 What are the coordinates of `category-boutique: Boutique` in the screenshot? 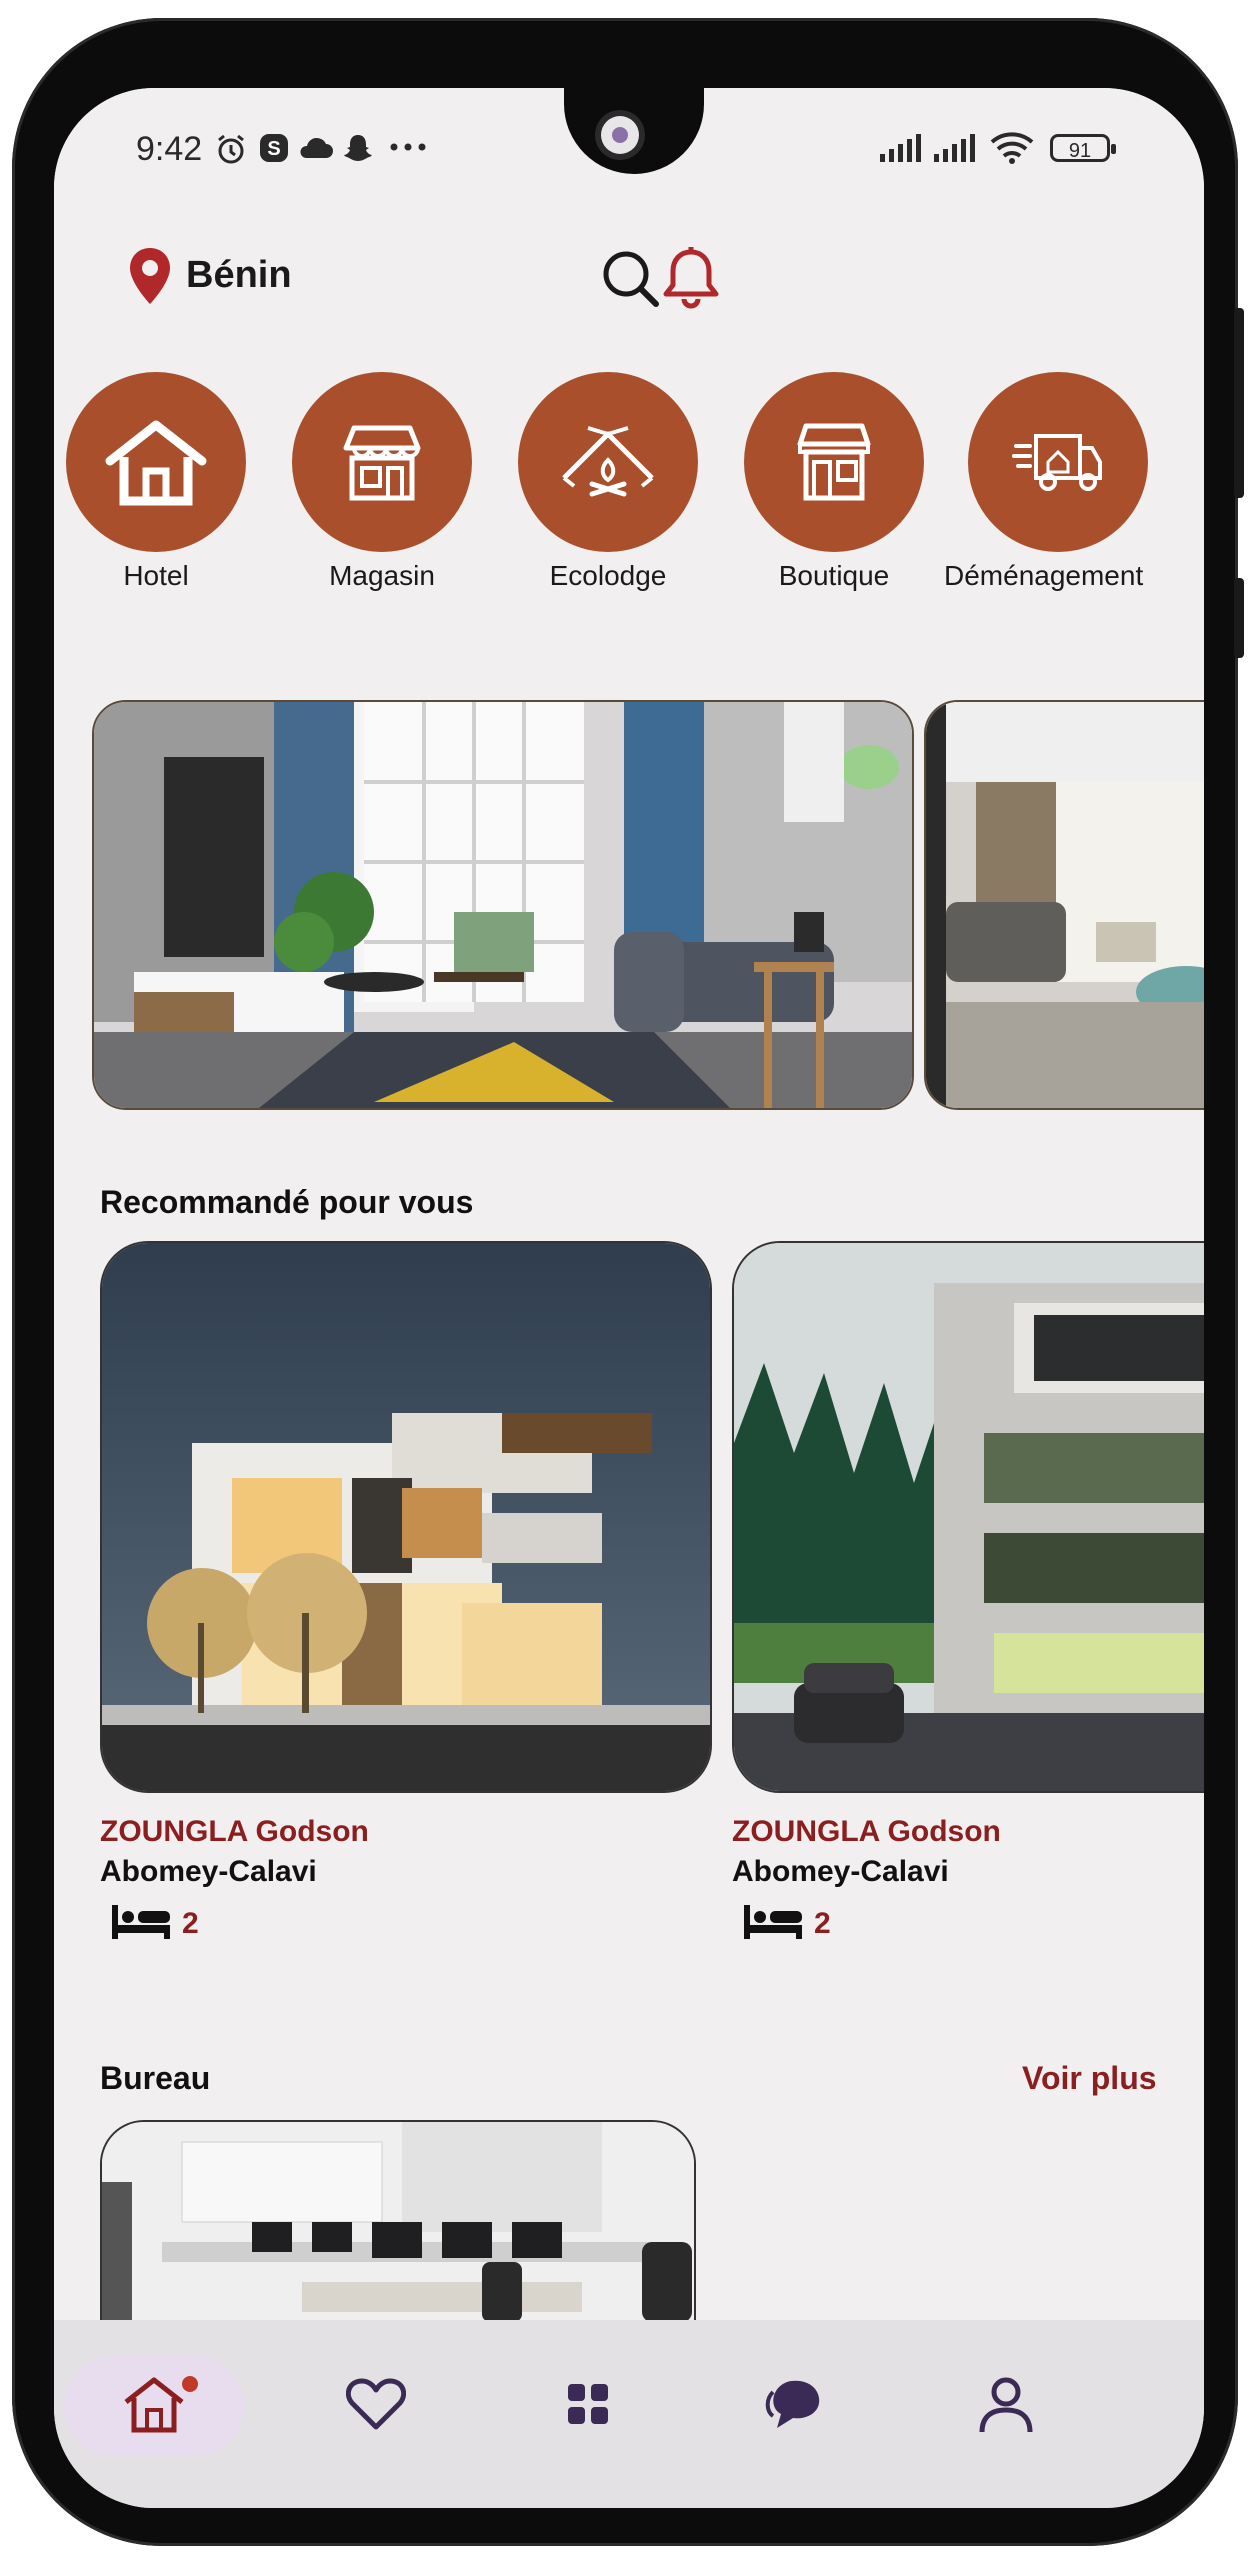 It's located at (834, 482).